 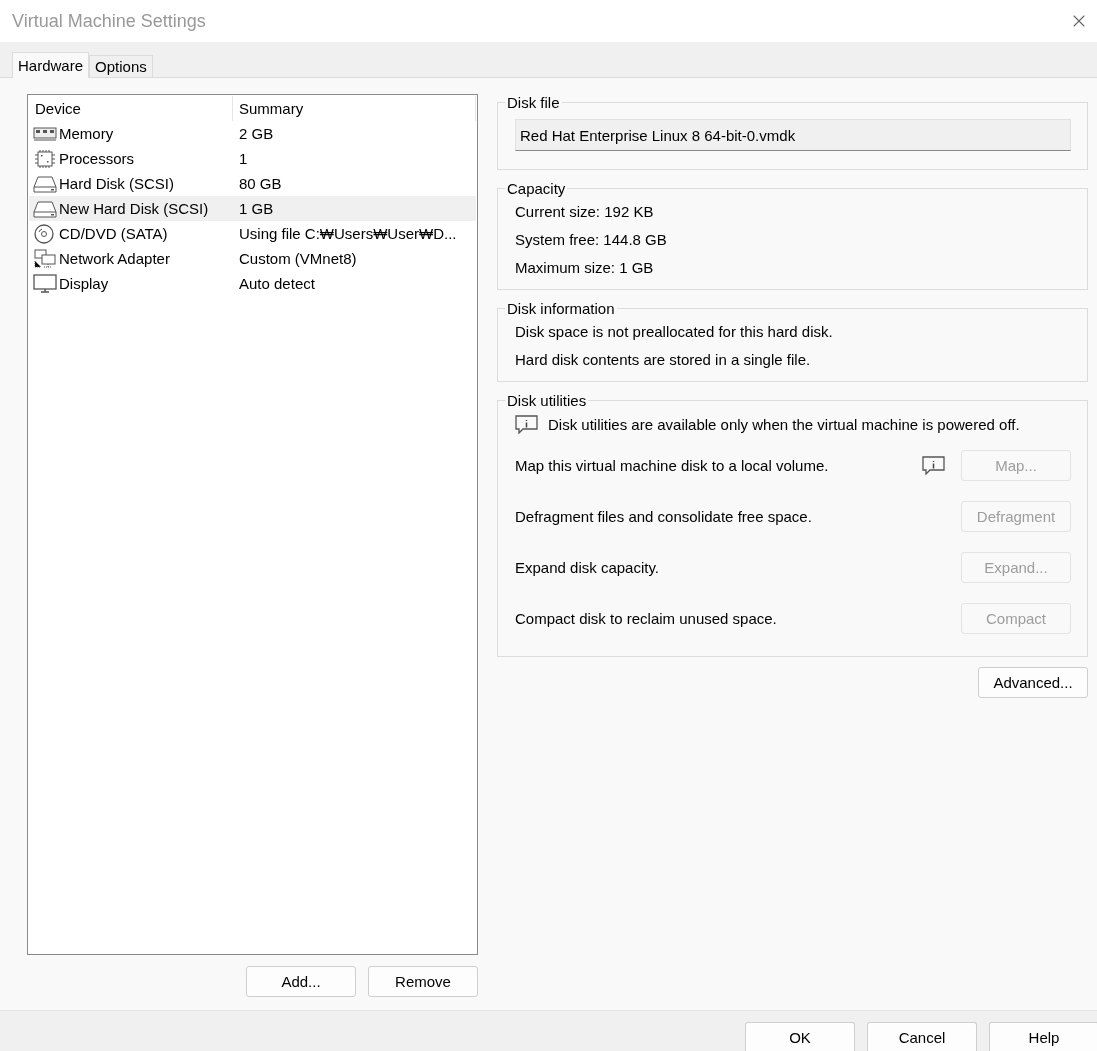 I want to click on device-name: Display, so click(x=84, y=283).